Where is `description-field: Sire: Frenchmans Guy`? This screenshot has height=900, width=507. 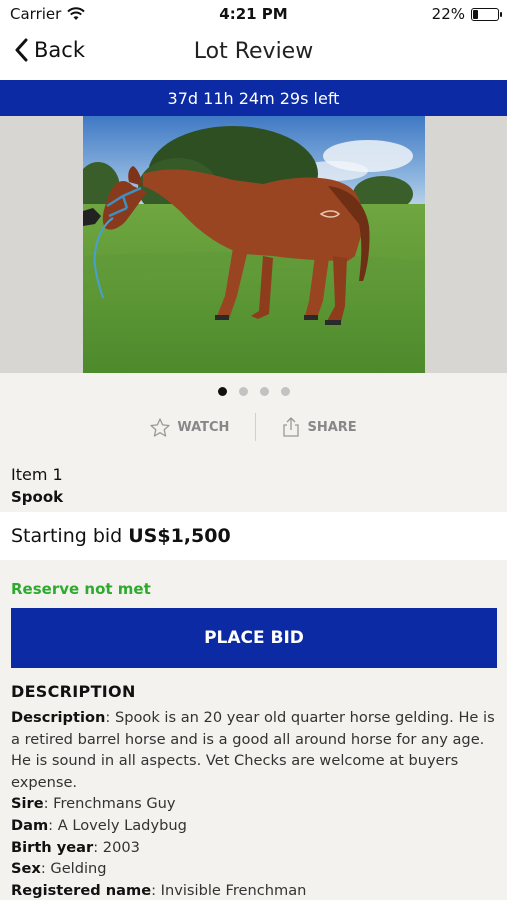 description-field: Sire: Frenchmans Guy is located at coordinates (93, 804).